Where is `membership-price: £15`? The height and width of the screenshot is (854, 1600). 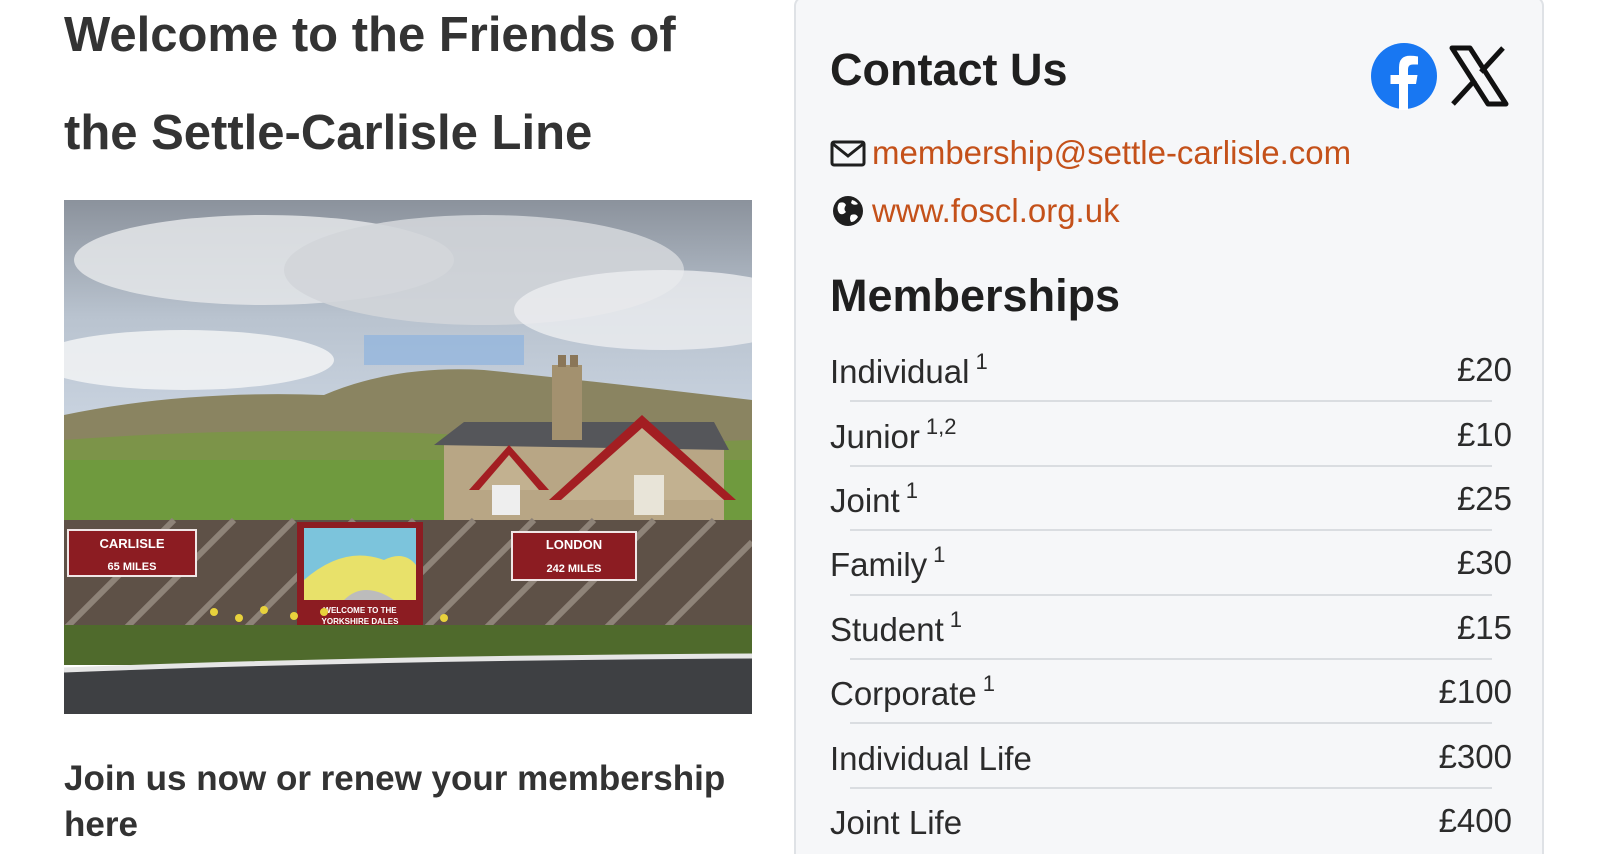 membership-price: £15 is located at coordinates (1484, 627).